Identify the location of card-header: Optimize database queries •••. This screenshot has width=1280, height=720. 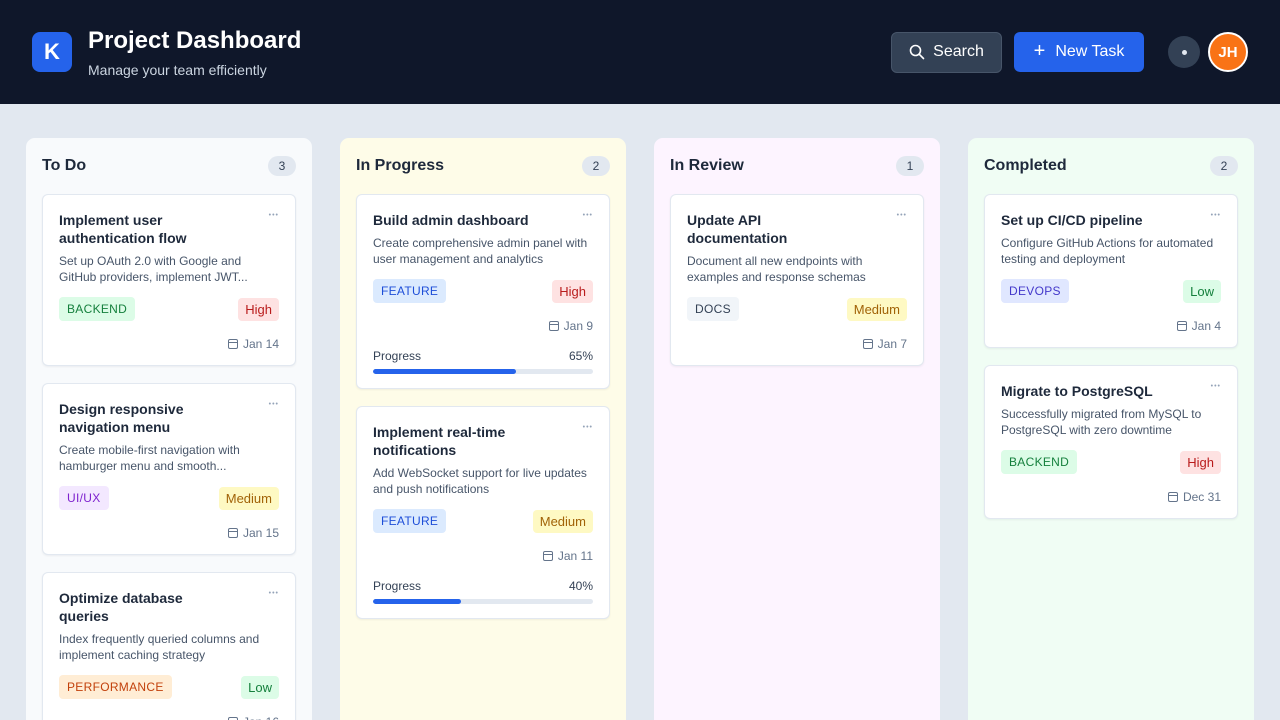
(169, 607).